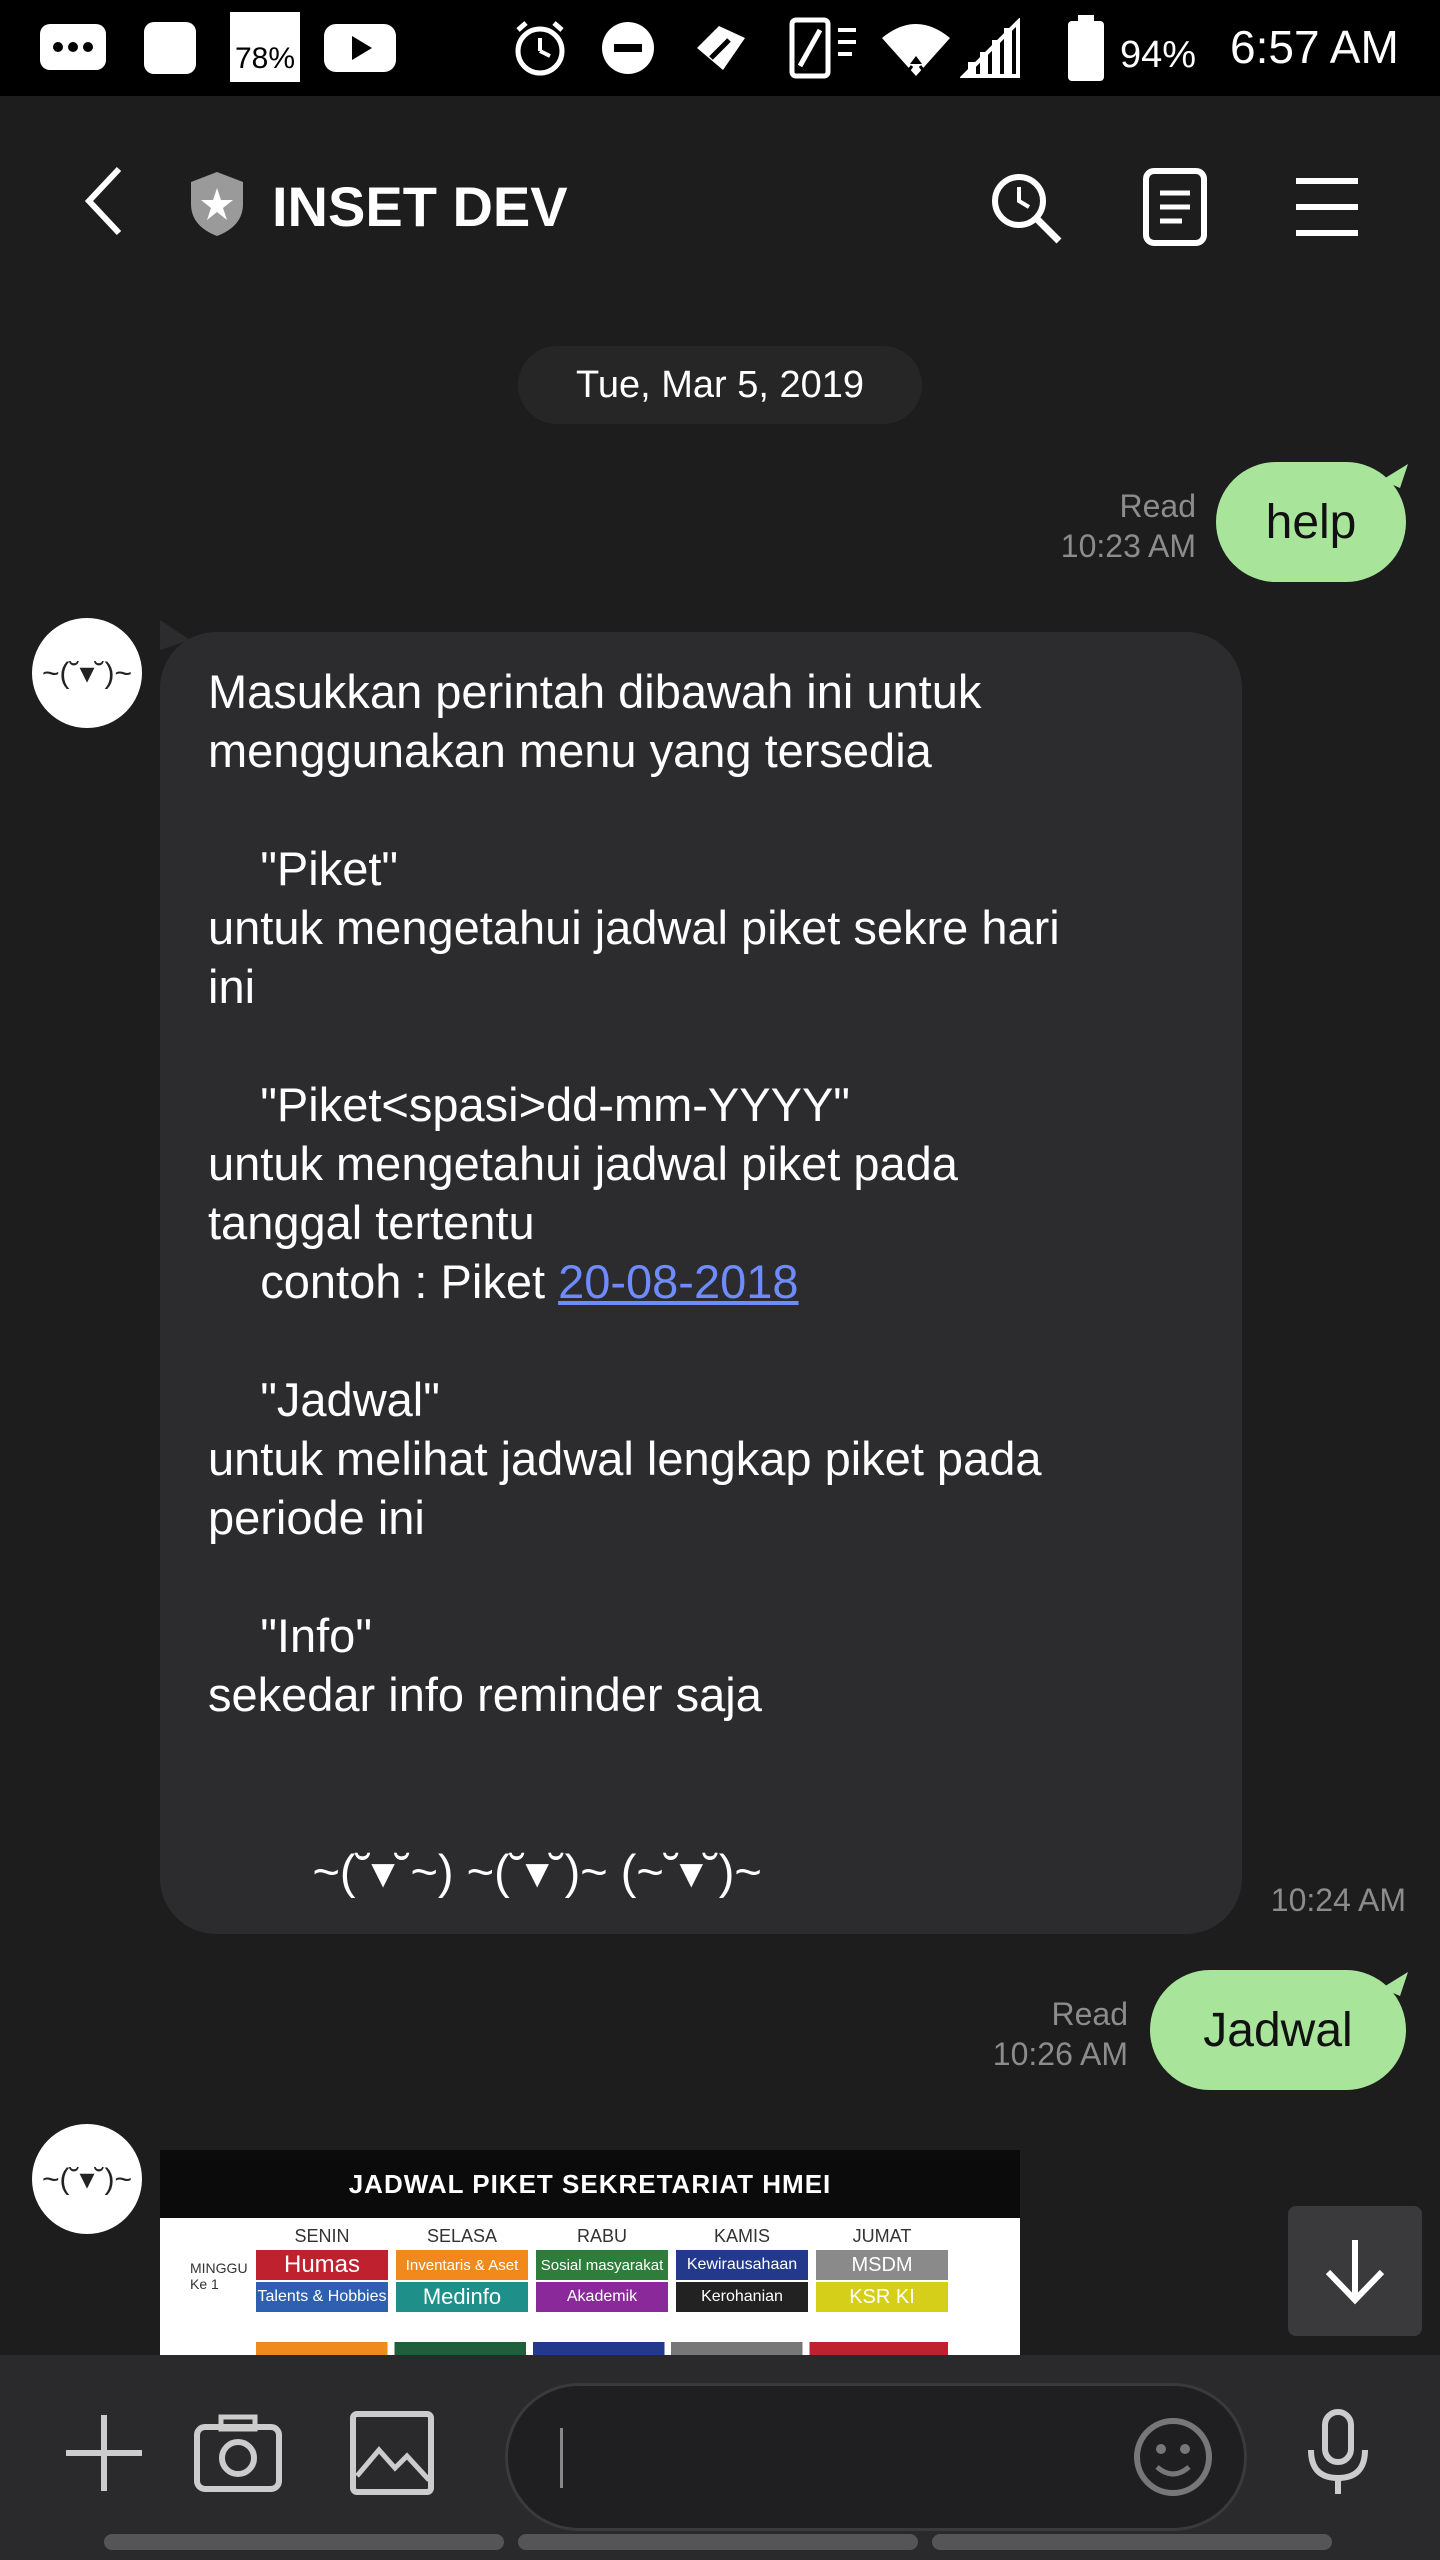 The width and height of the screenshot is (1440, 2560). What do you see at coordinates (916, 48) in the screenshot?
I see `wifi-icon` at bounding box center [916, 48].